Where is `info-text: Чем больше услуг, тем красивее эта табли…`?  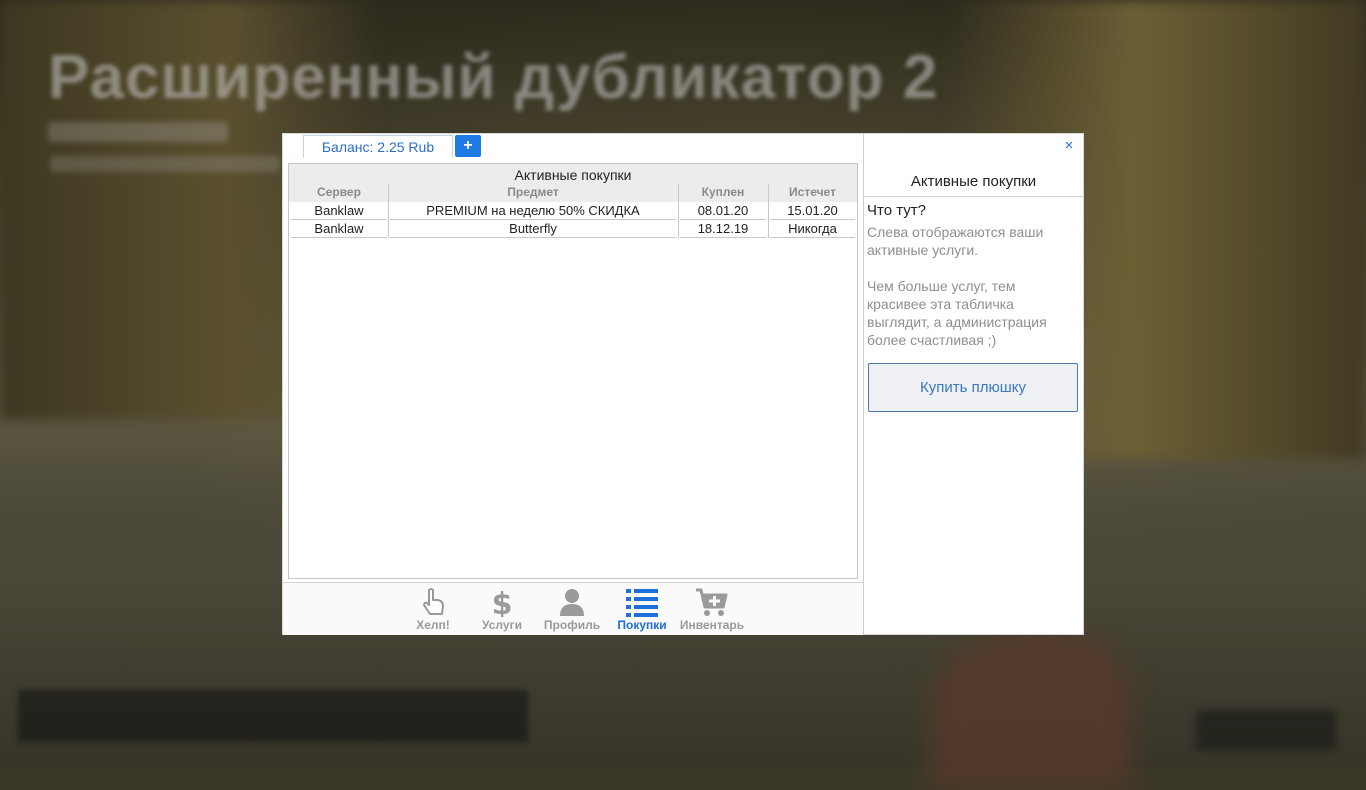
info-text: Чем больше услуг, тем красивее эта табли… is located at coordinates (957, 313).